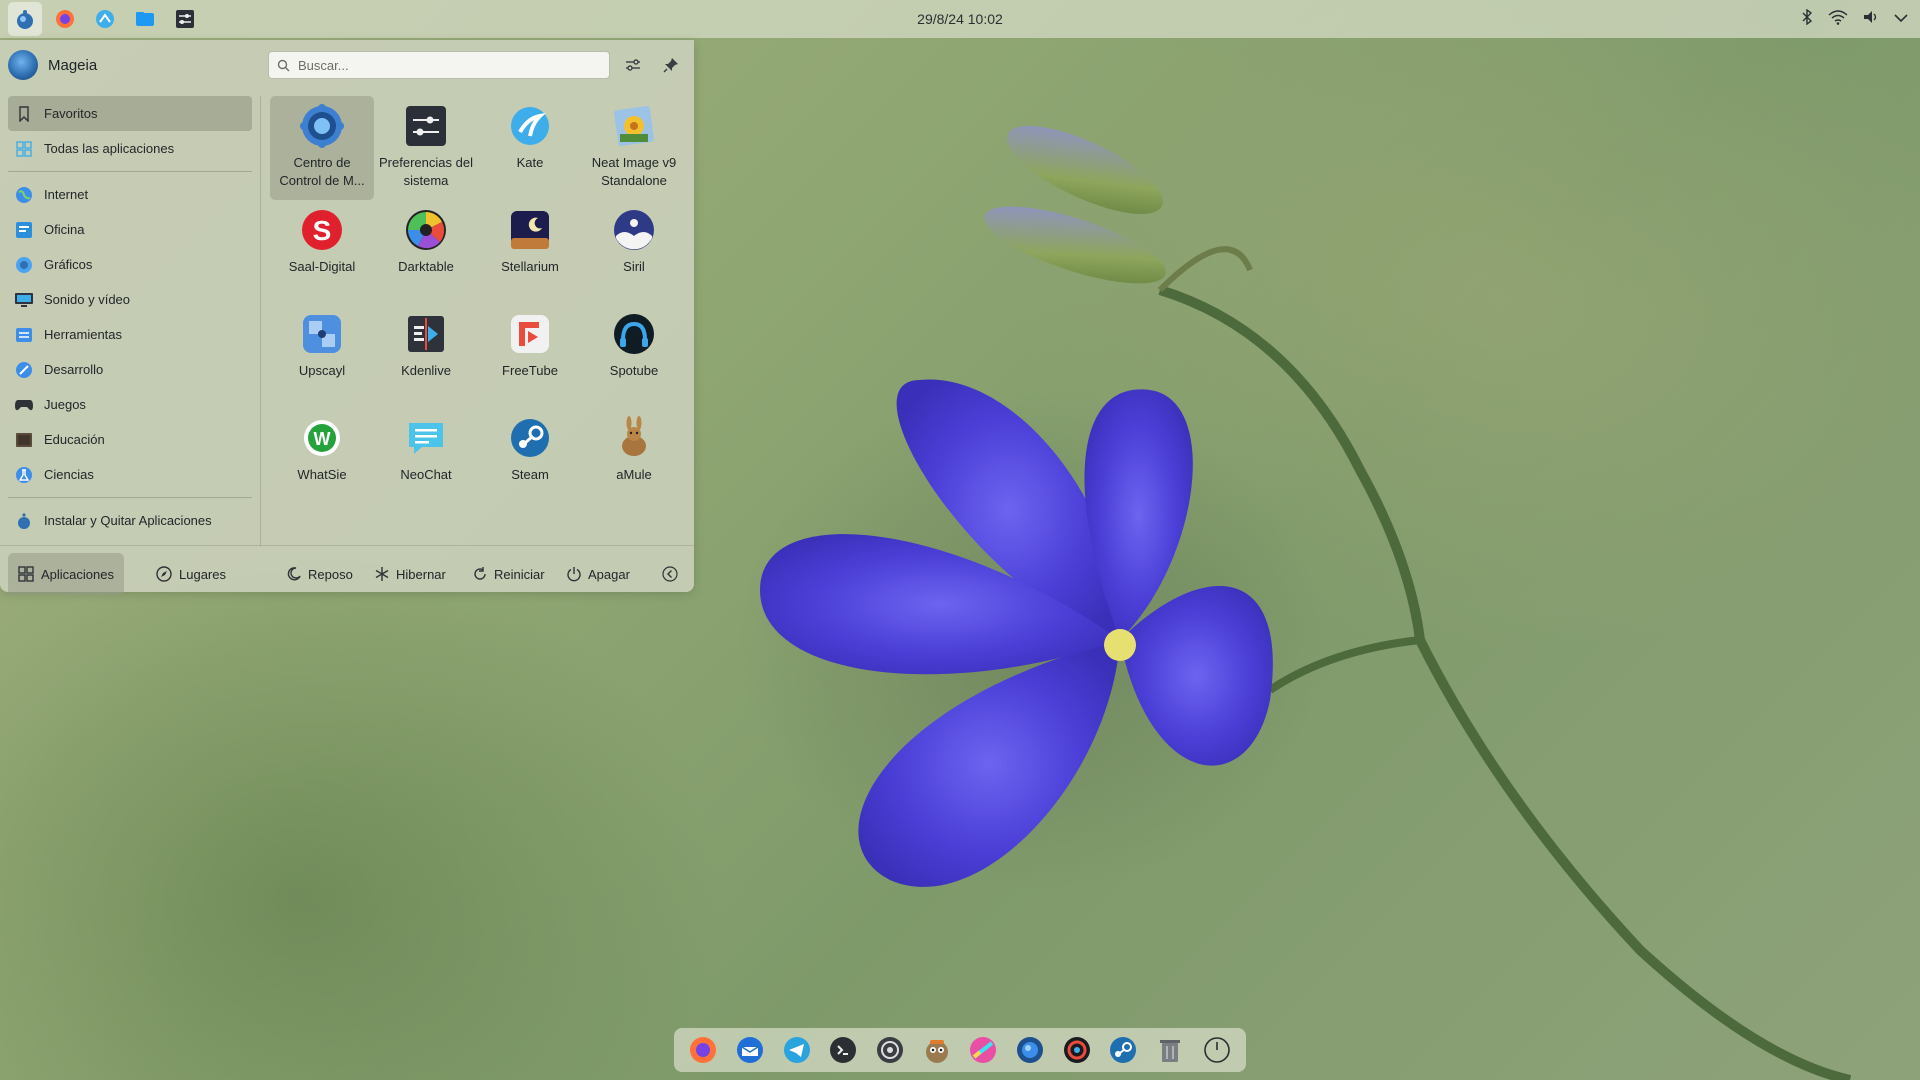 The width and height of the screenshot is (1920, 1080). I want to click on category-todas: Todas las aplicaciones, so click(130, 148).